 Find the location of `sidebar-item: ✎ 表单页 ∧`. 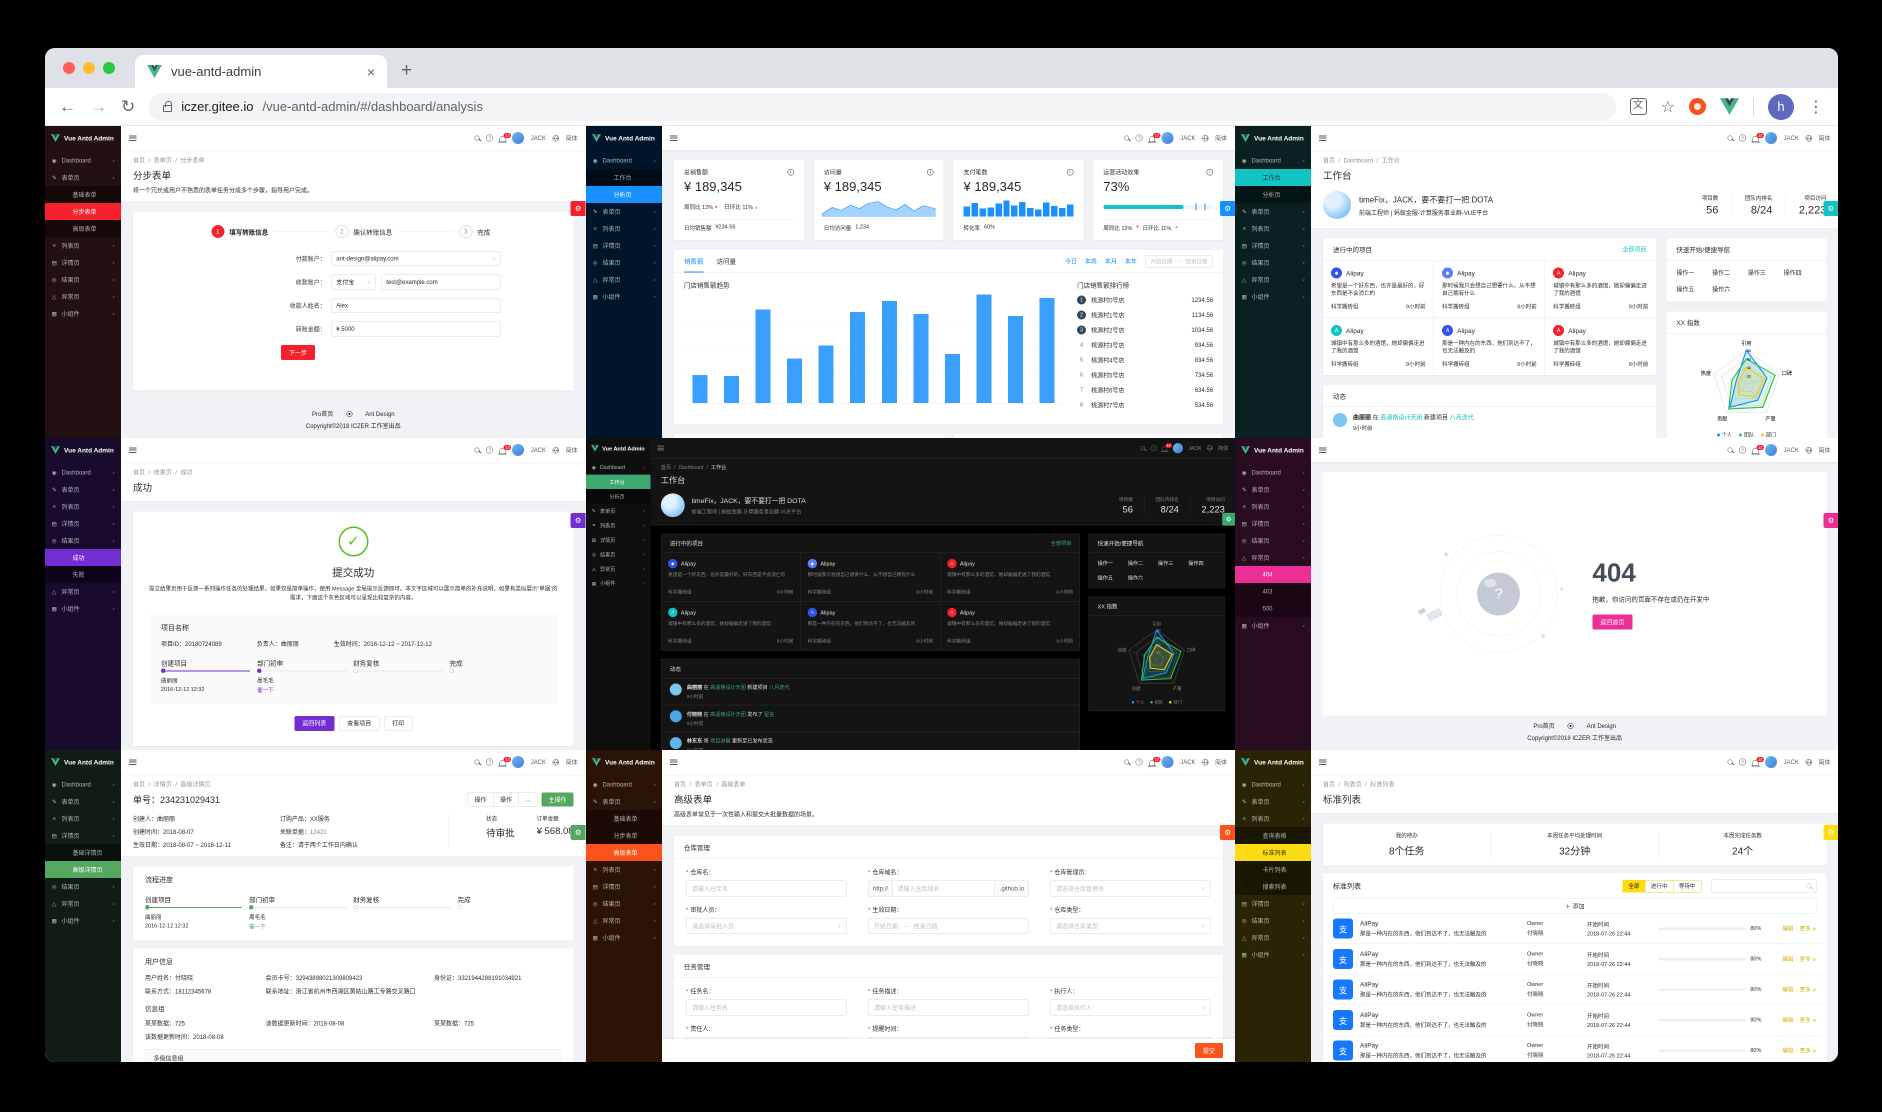

sidebar-item: ✎ 表单页 ∧ is located at coordinates (624, 801).